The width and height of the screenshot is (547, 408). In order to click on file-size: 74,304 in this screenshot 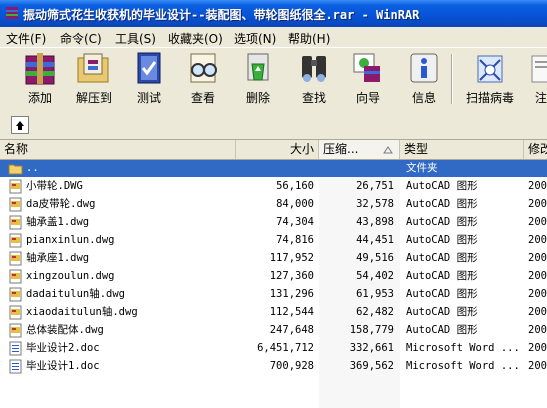, I will do `click(295, 222)`.